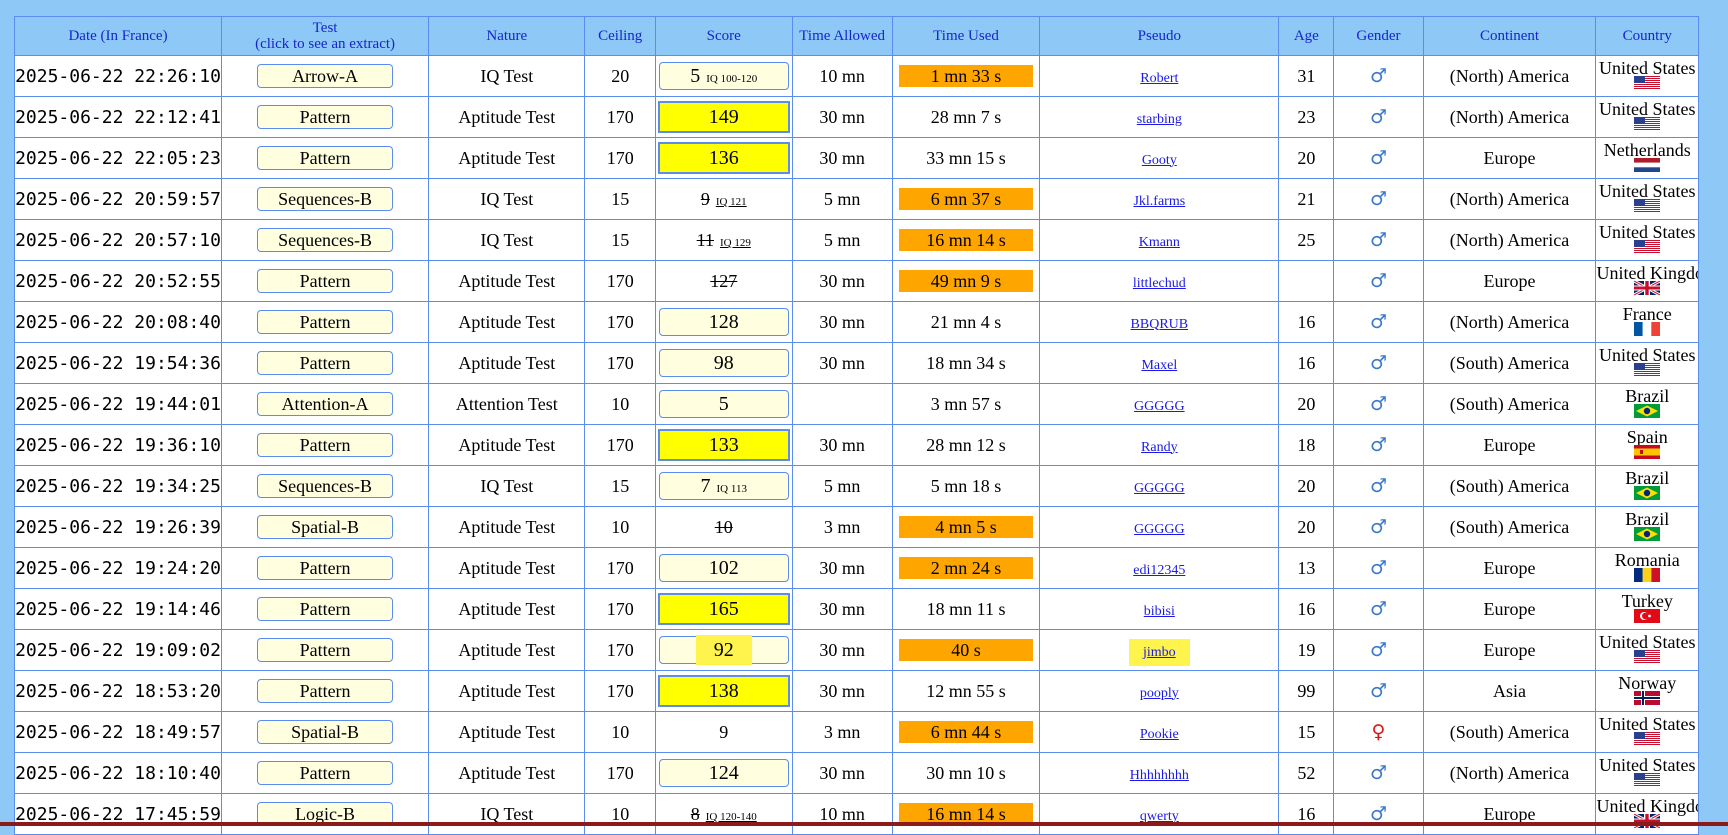 This screenshot has height=835, width=1728. I want to click on header-country: Country, so click(1647, 36).